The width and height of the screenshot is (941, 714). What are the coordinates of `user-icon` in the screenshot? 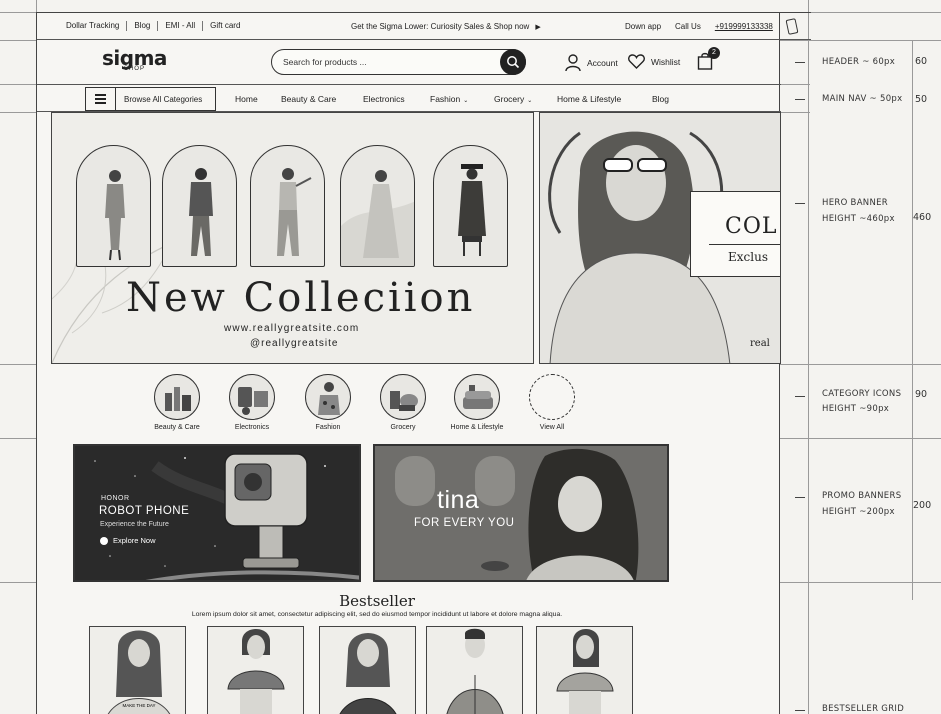 It's located at (573, 63).